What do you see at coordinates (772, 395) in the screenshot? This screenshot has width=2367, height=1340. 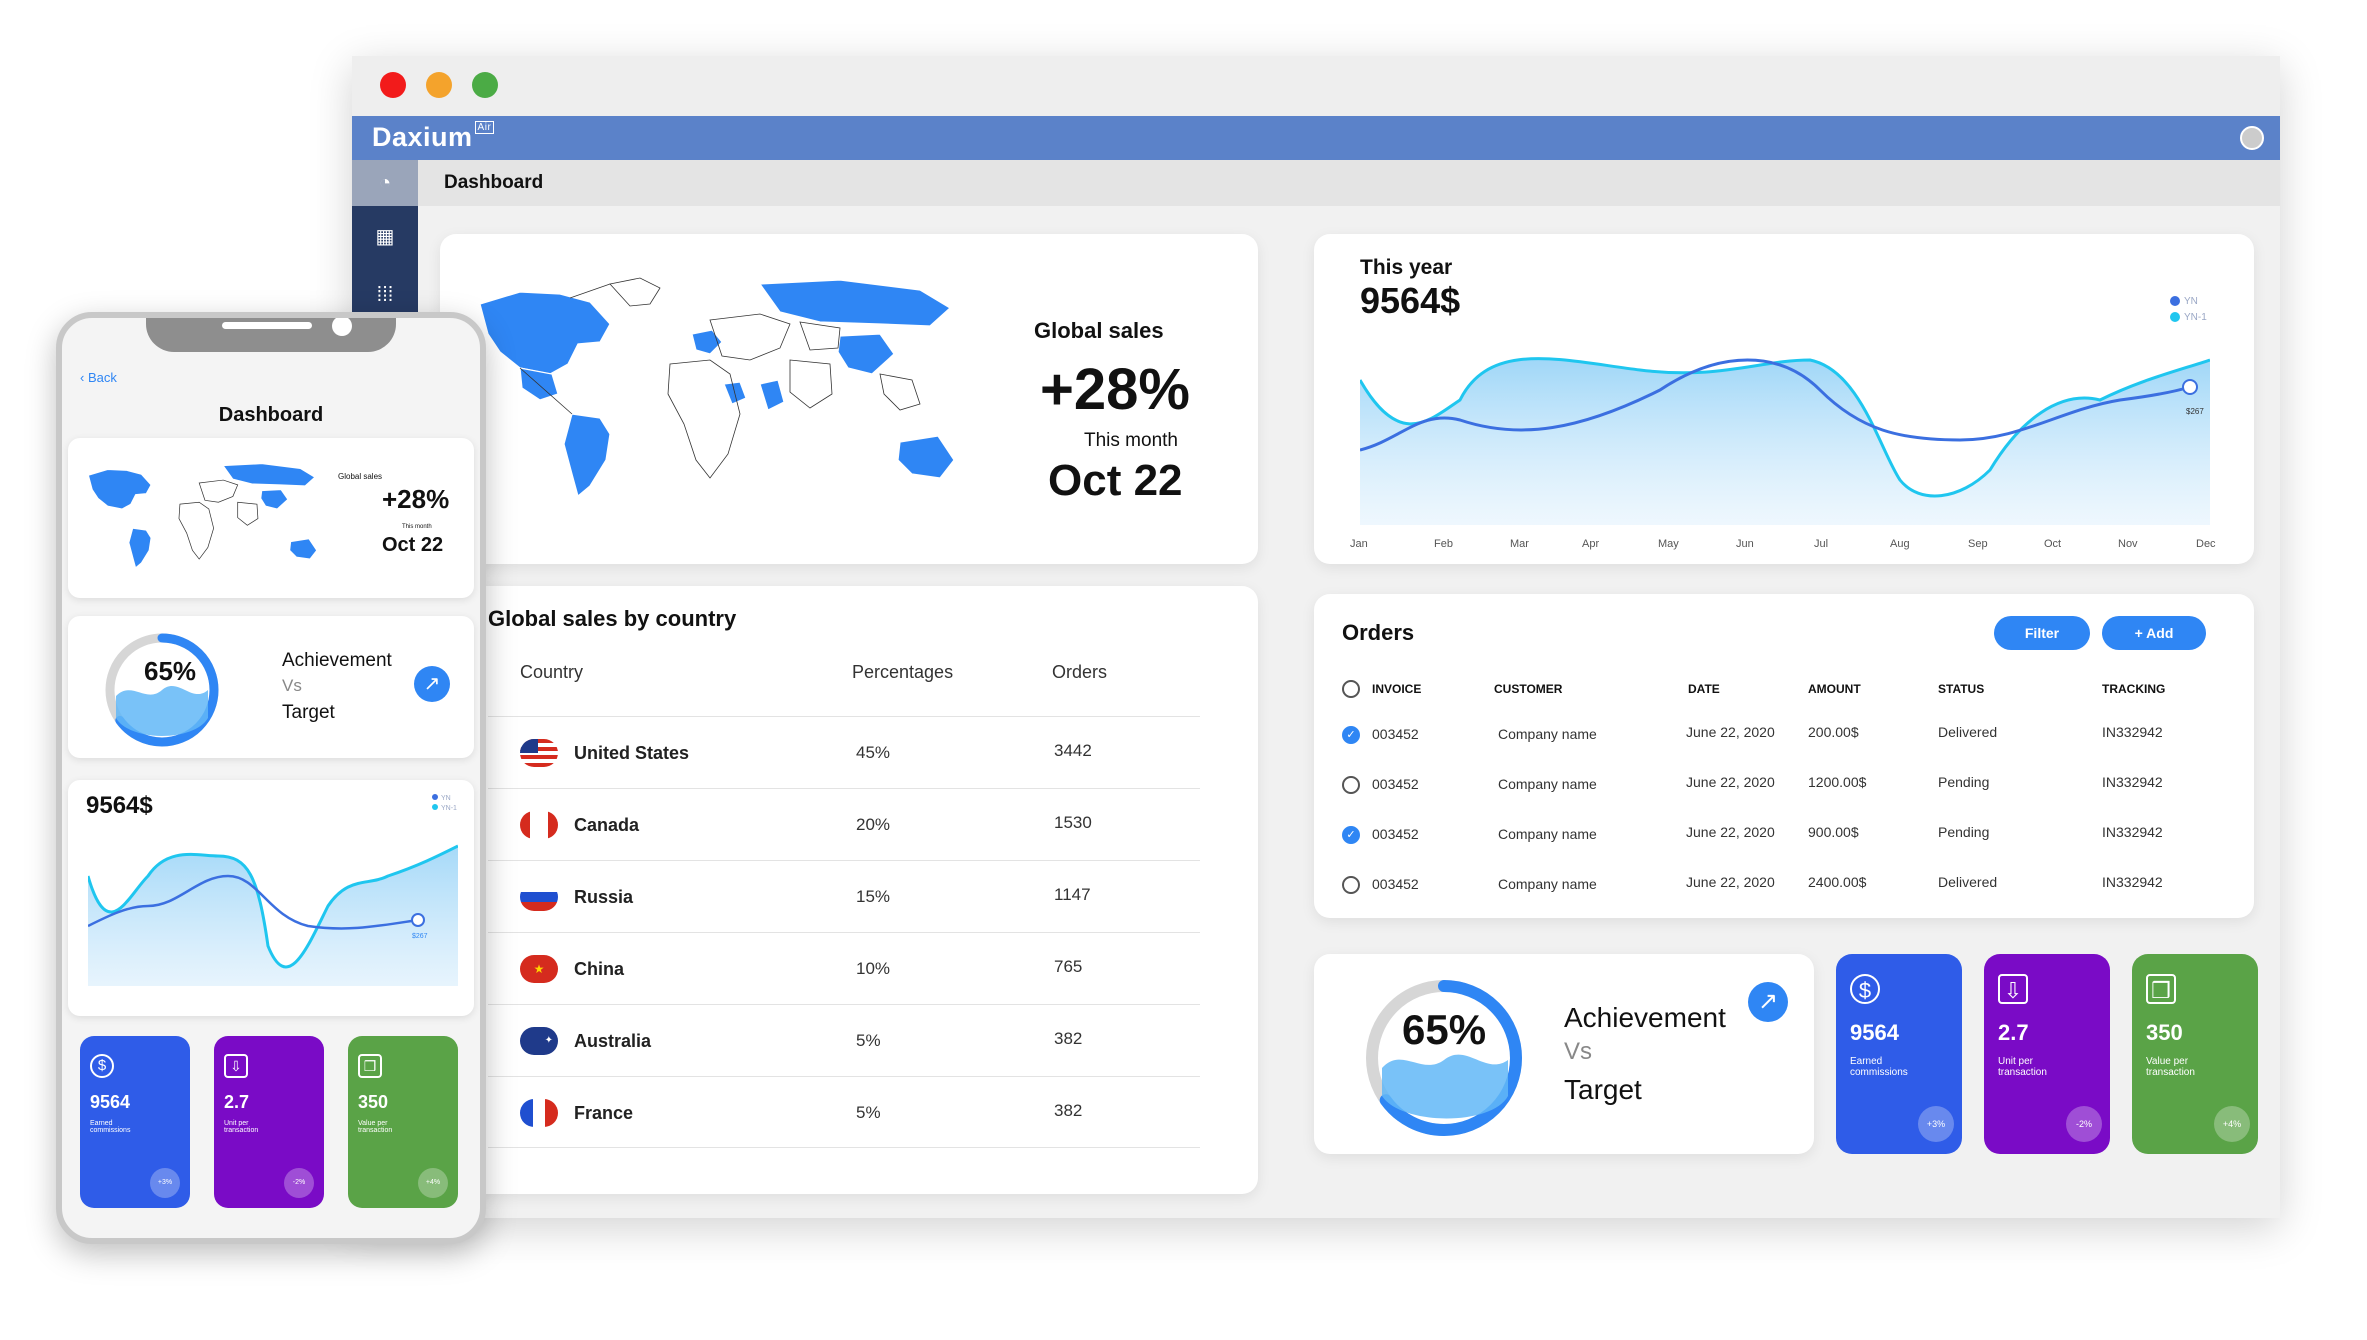 I see `map-india` at bounding box center [772, 395].